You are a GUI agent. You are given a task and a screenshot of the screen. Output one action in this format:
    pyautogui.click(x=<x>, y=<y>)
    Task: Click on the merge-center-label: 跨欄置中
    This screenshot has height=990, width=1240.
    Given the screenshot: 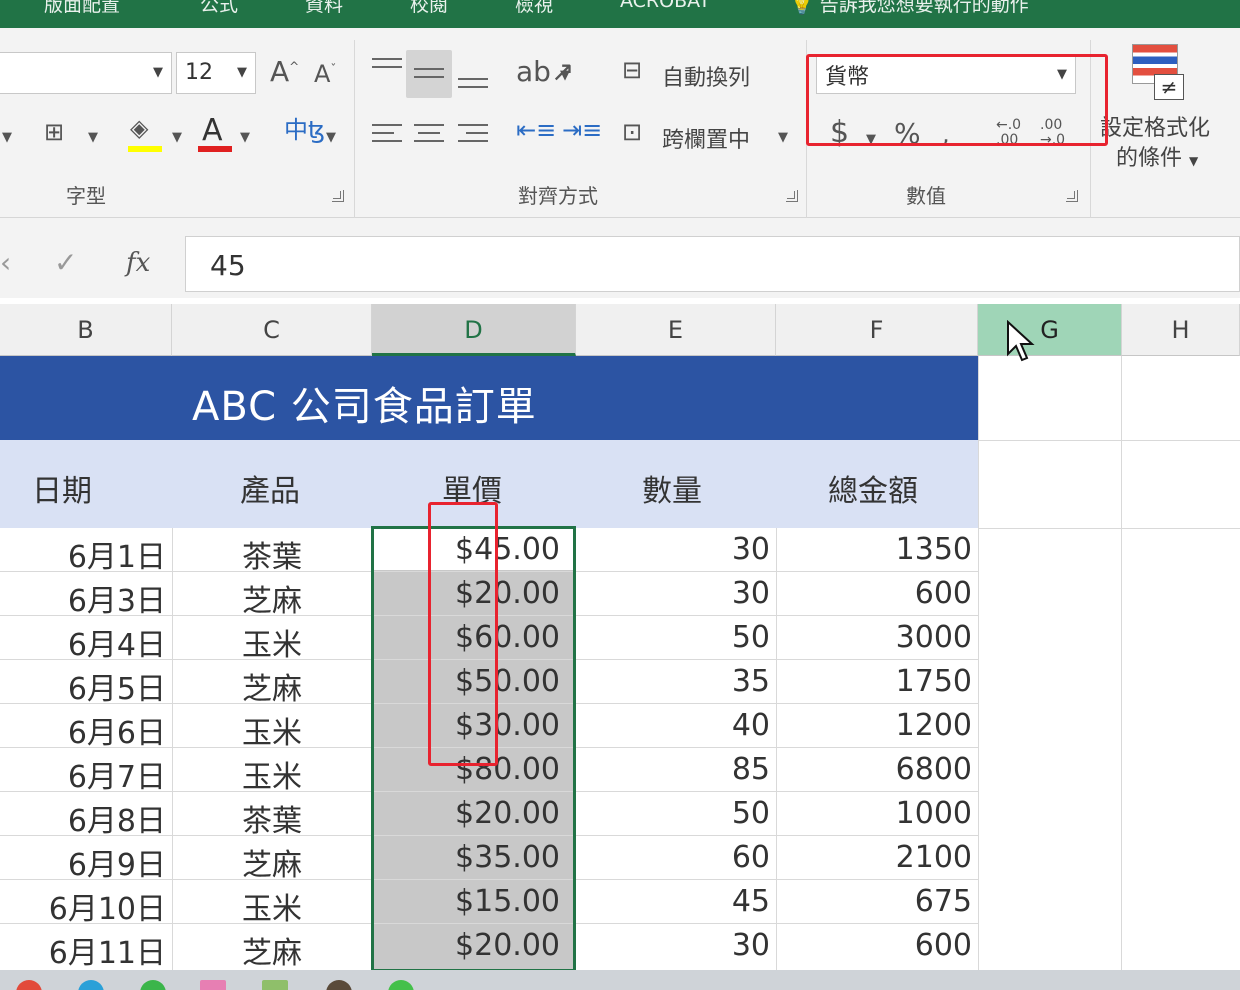 What is the action you would take?
    pyautogui.click(x=706, y=138)
    